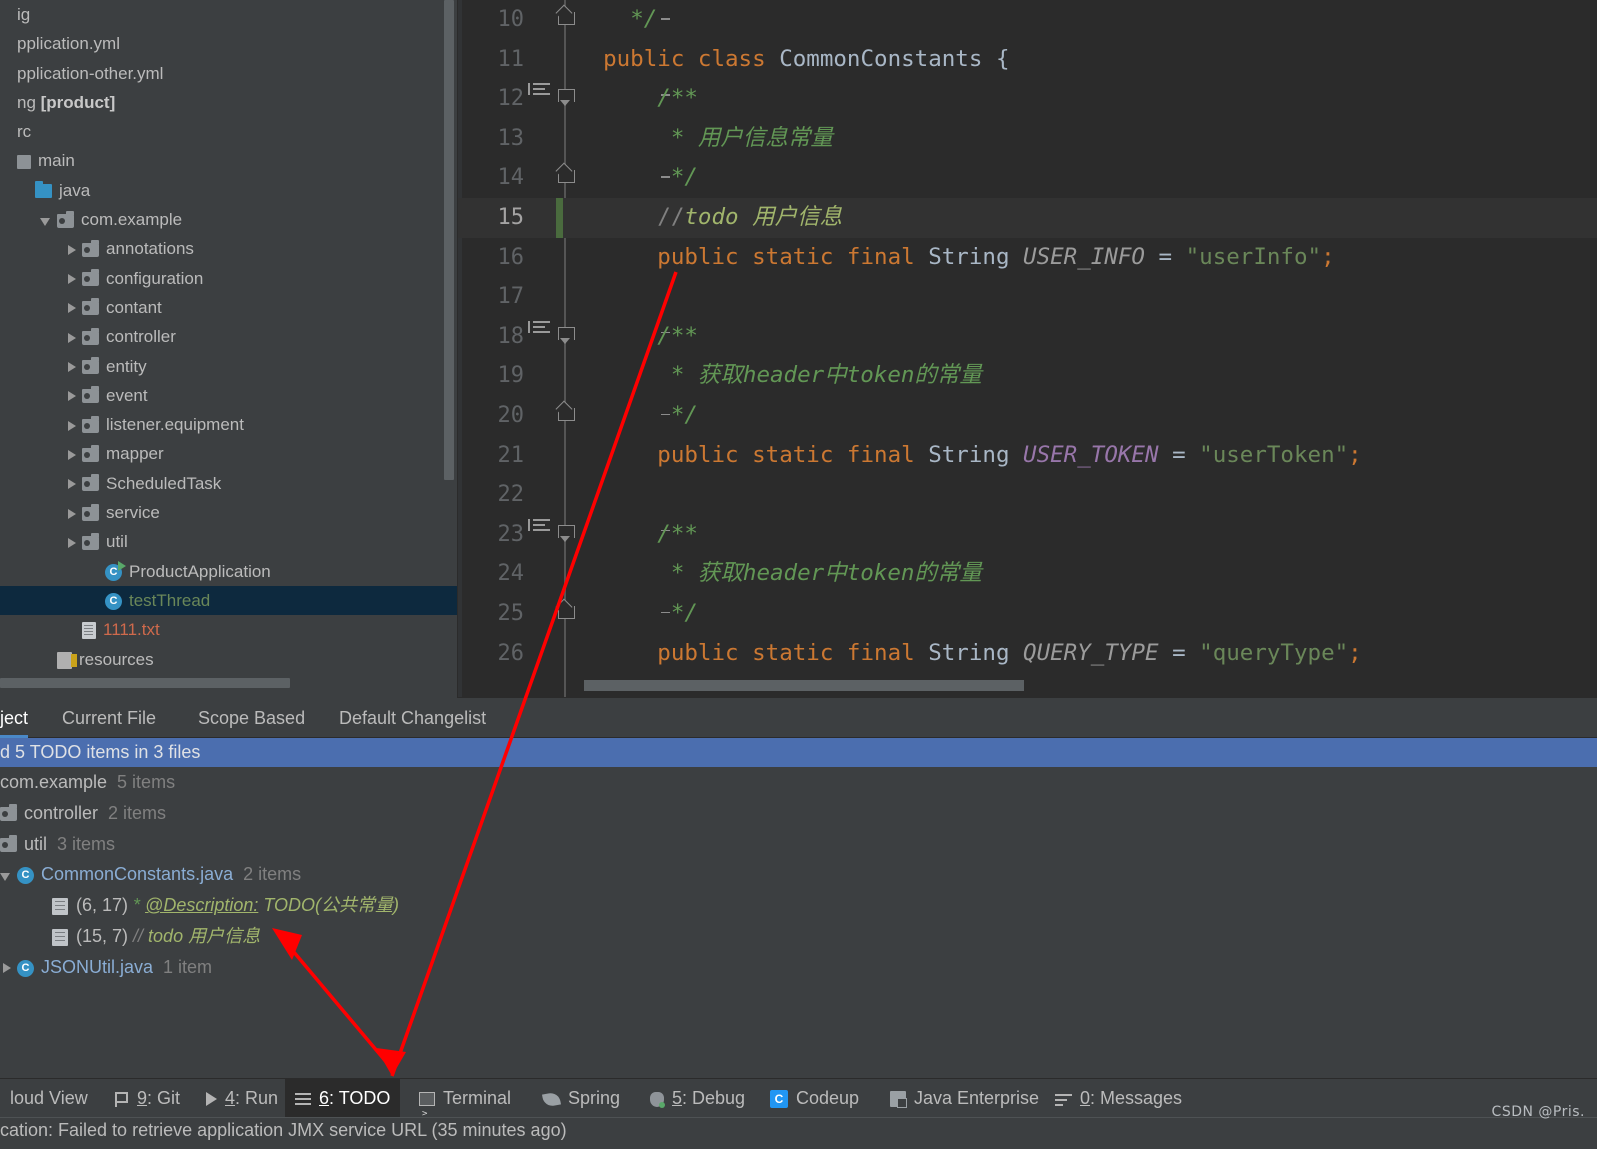 The image size is (1597, 1149). I want to click on editor-line: 13 * 用户信息常量, so click(1027, 139).